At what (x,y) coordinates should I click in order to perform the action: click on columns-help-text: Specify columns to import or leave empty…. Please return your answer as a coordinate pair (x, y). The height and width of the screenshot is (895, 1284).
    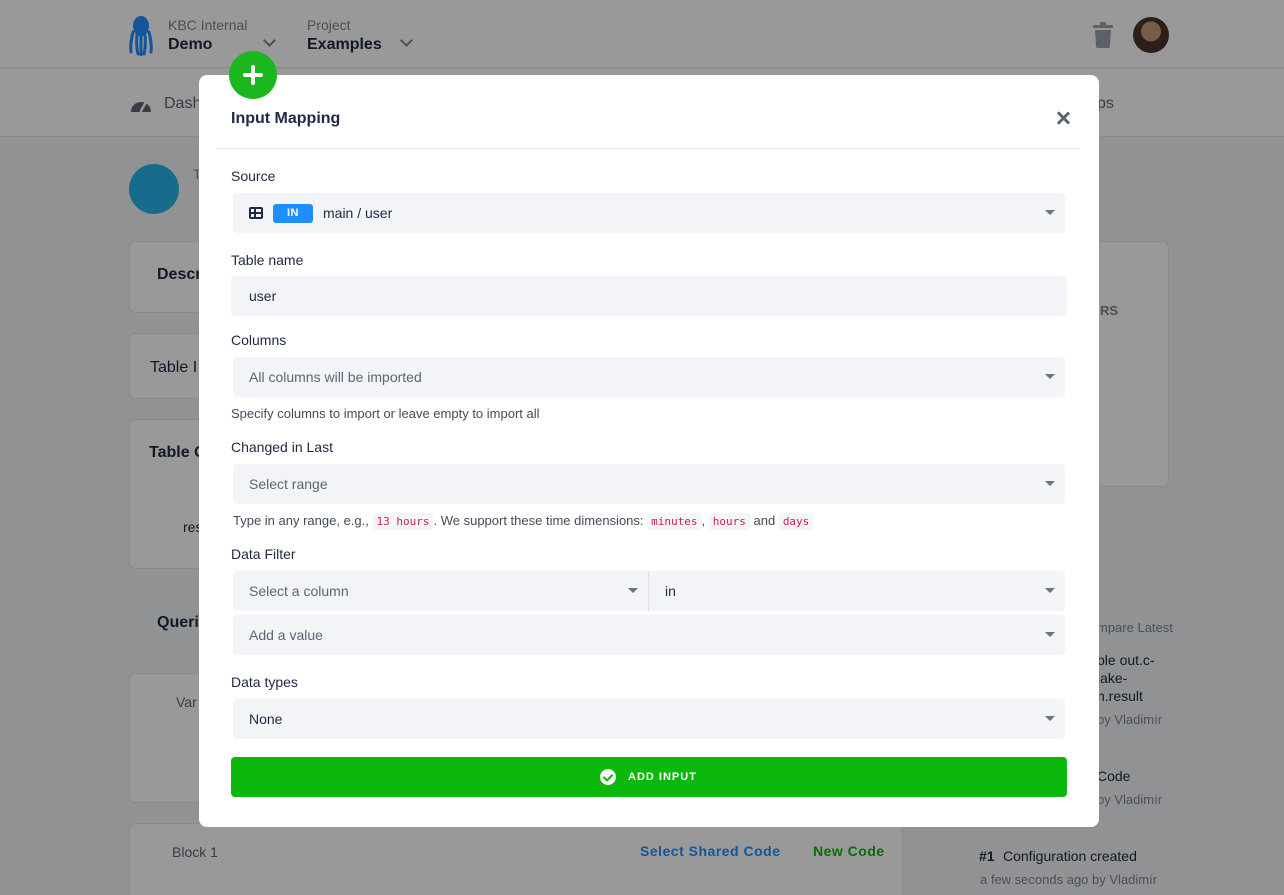
    Looking at the image, I should click on (385, 413).